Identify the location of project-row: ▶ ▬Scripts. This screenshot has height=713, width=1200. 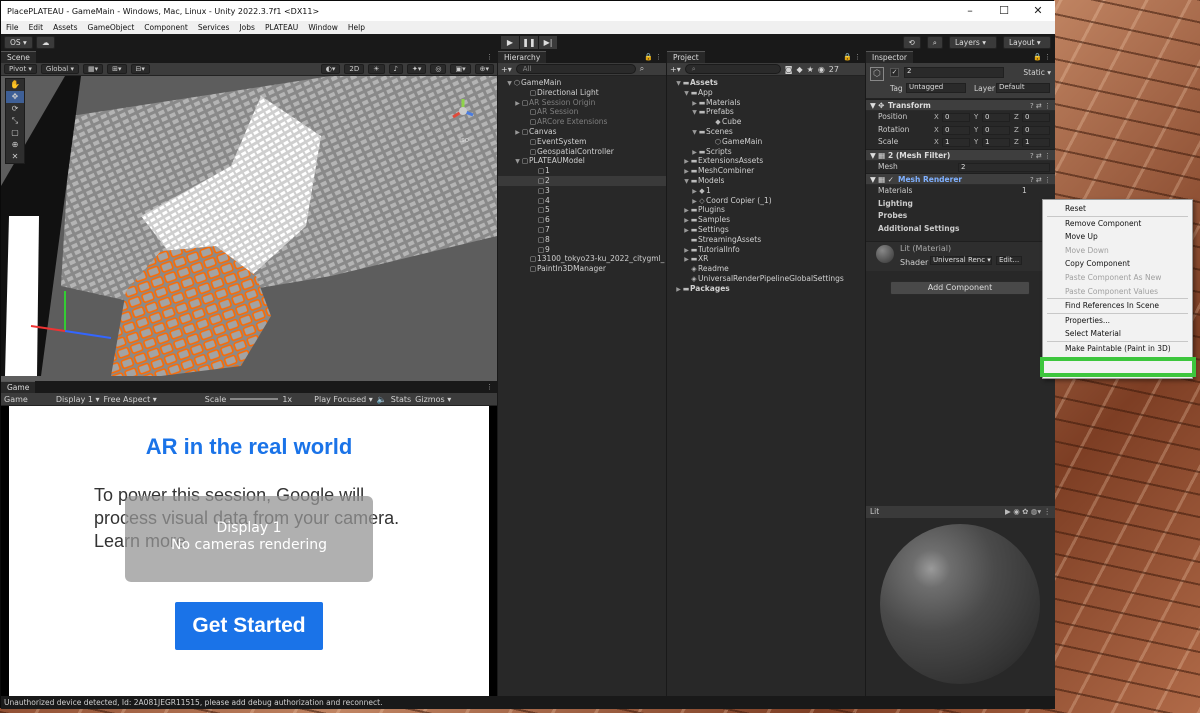
(766, 152).